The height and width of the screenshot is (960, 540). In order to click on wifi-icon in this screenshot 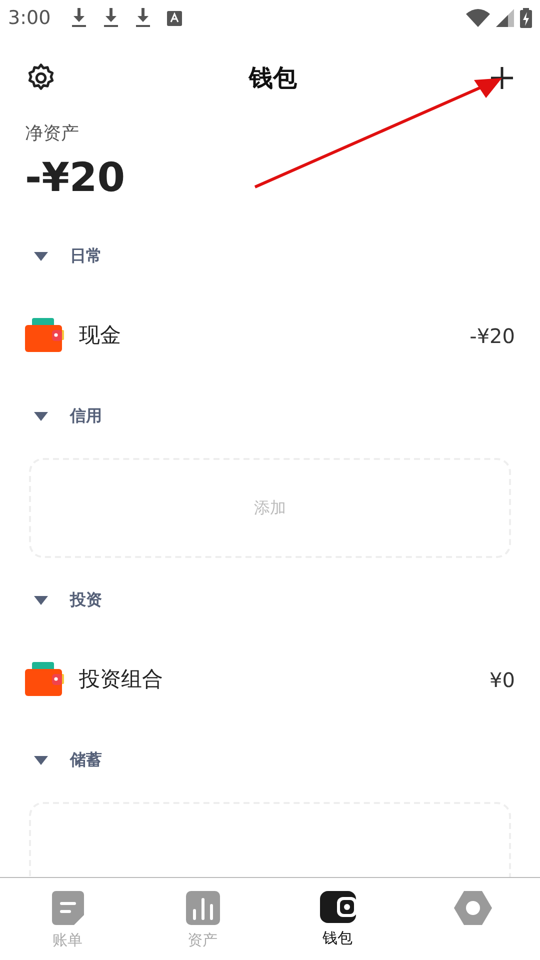, I will do `click(478, 18)`.